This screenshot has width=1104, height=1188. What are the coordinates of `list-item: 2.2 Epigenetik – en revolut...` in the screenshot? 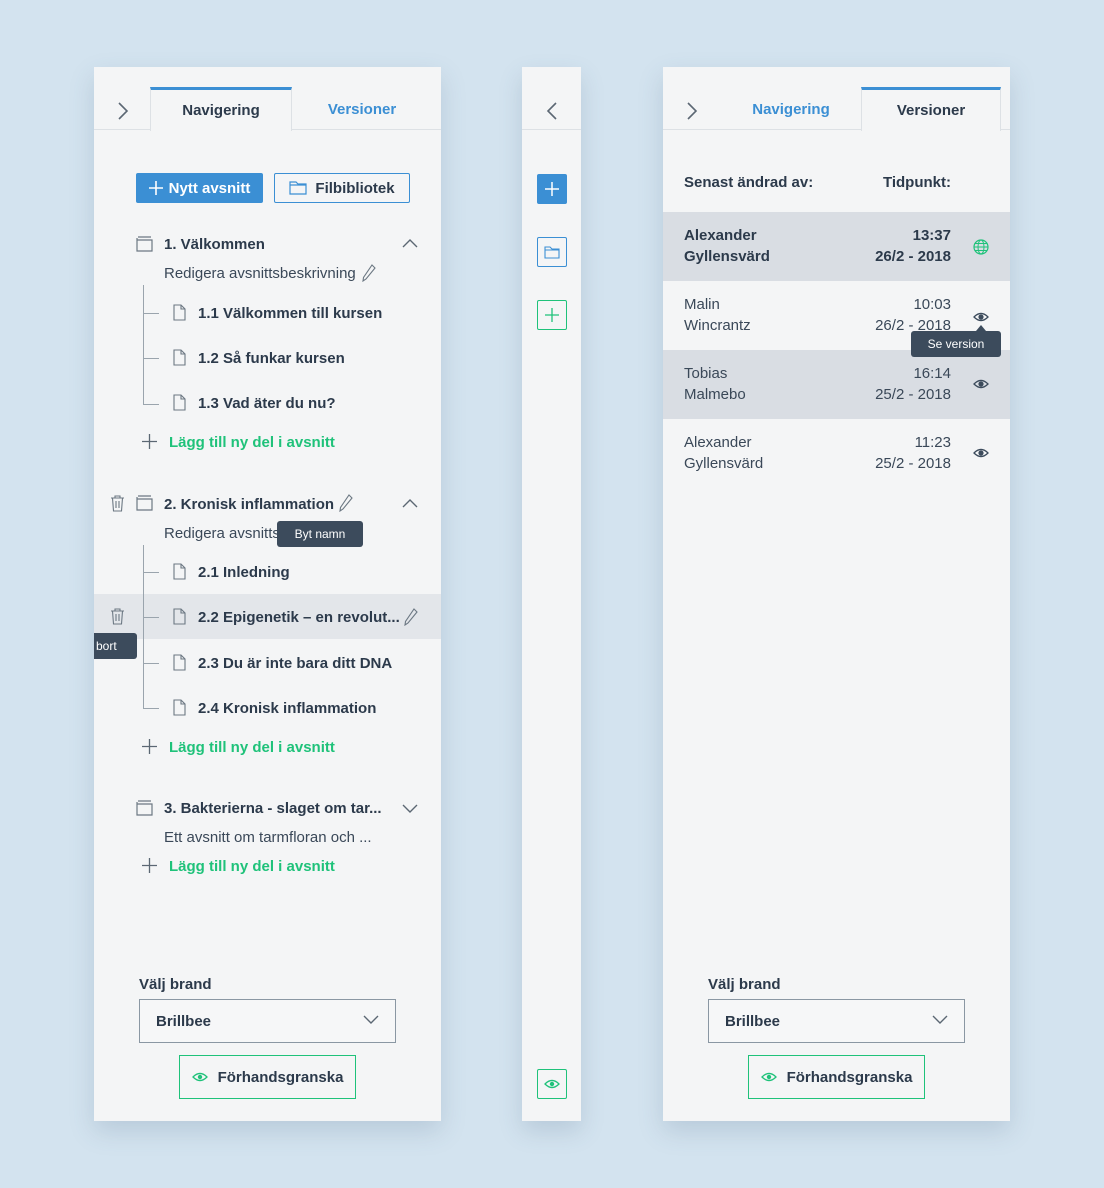 It's located at (299, 617).